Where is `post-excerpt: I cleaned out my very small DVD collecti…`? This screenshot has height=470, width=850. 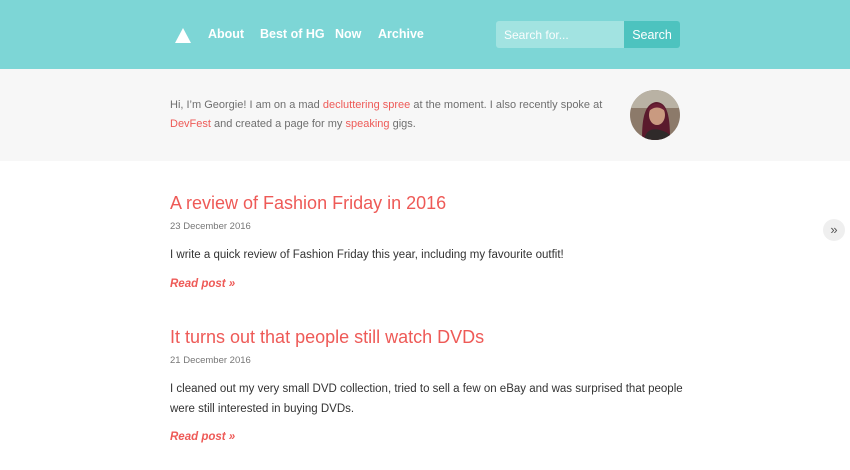 post-excerpt: I cleaned out my very small DVD collecti… is located at coordinates (426, 399).